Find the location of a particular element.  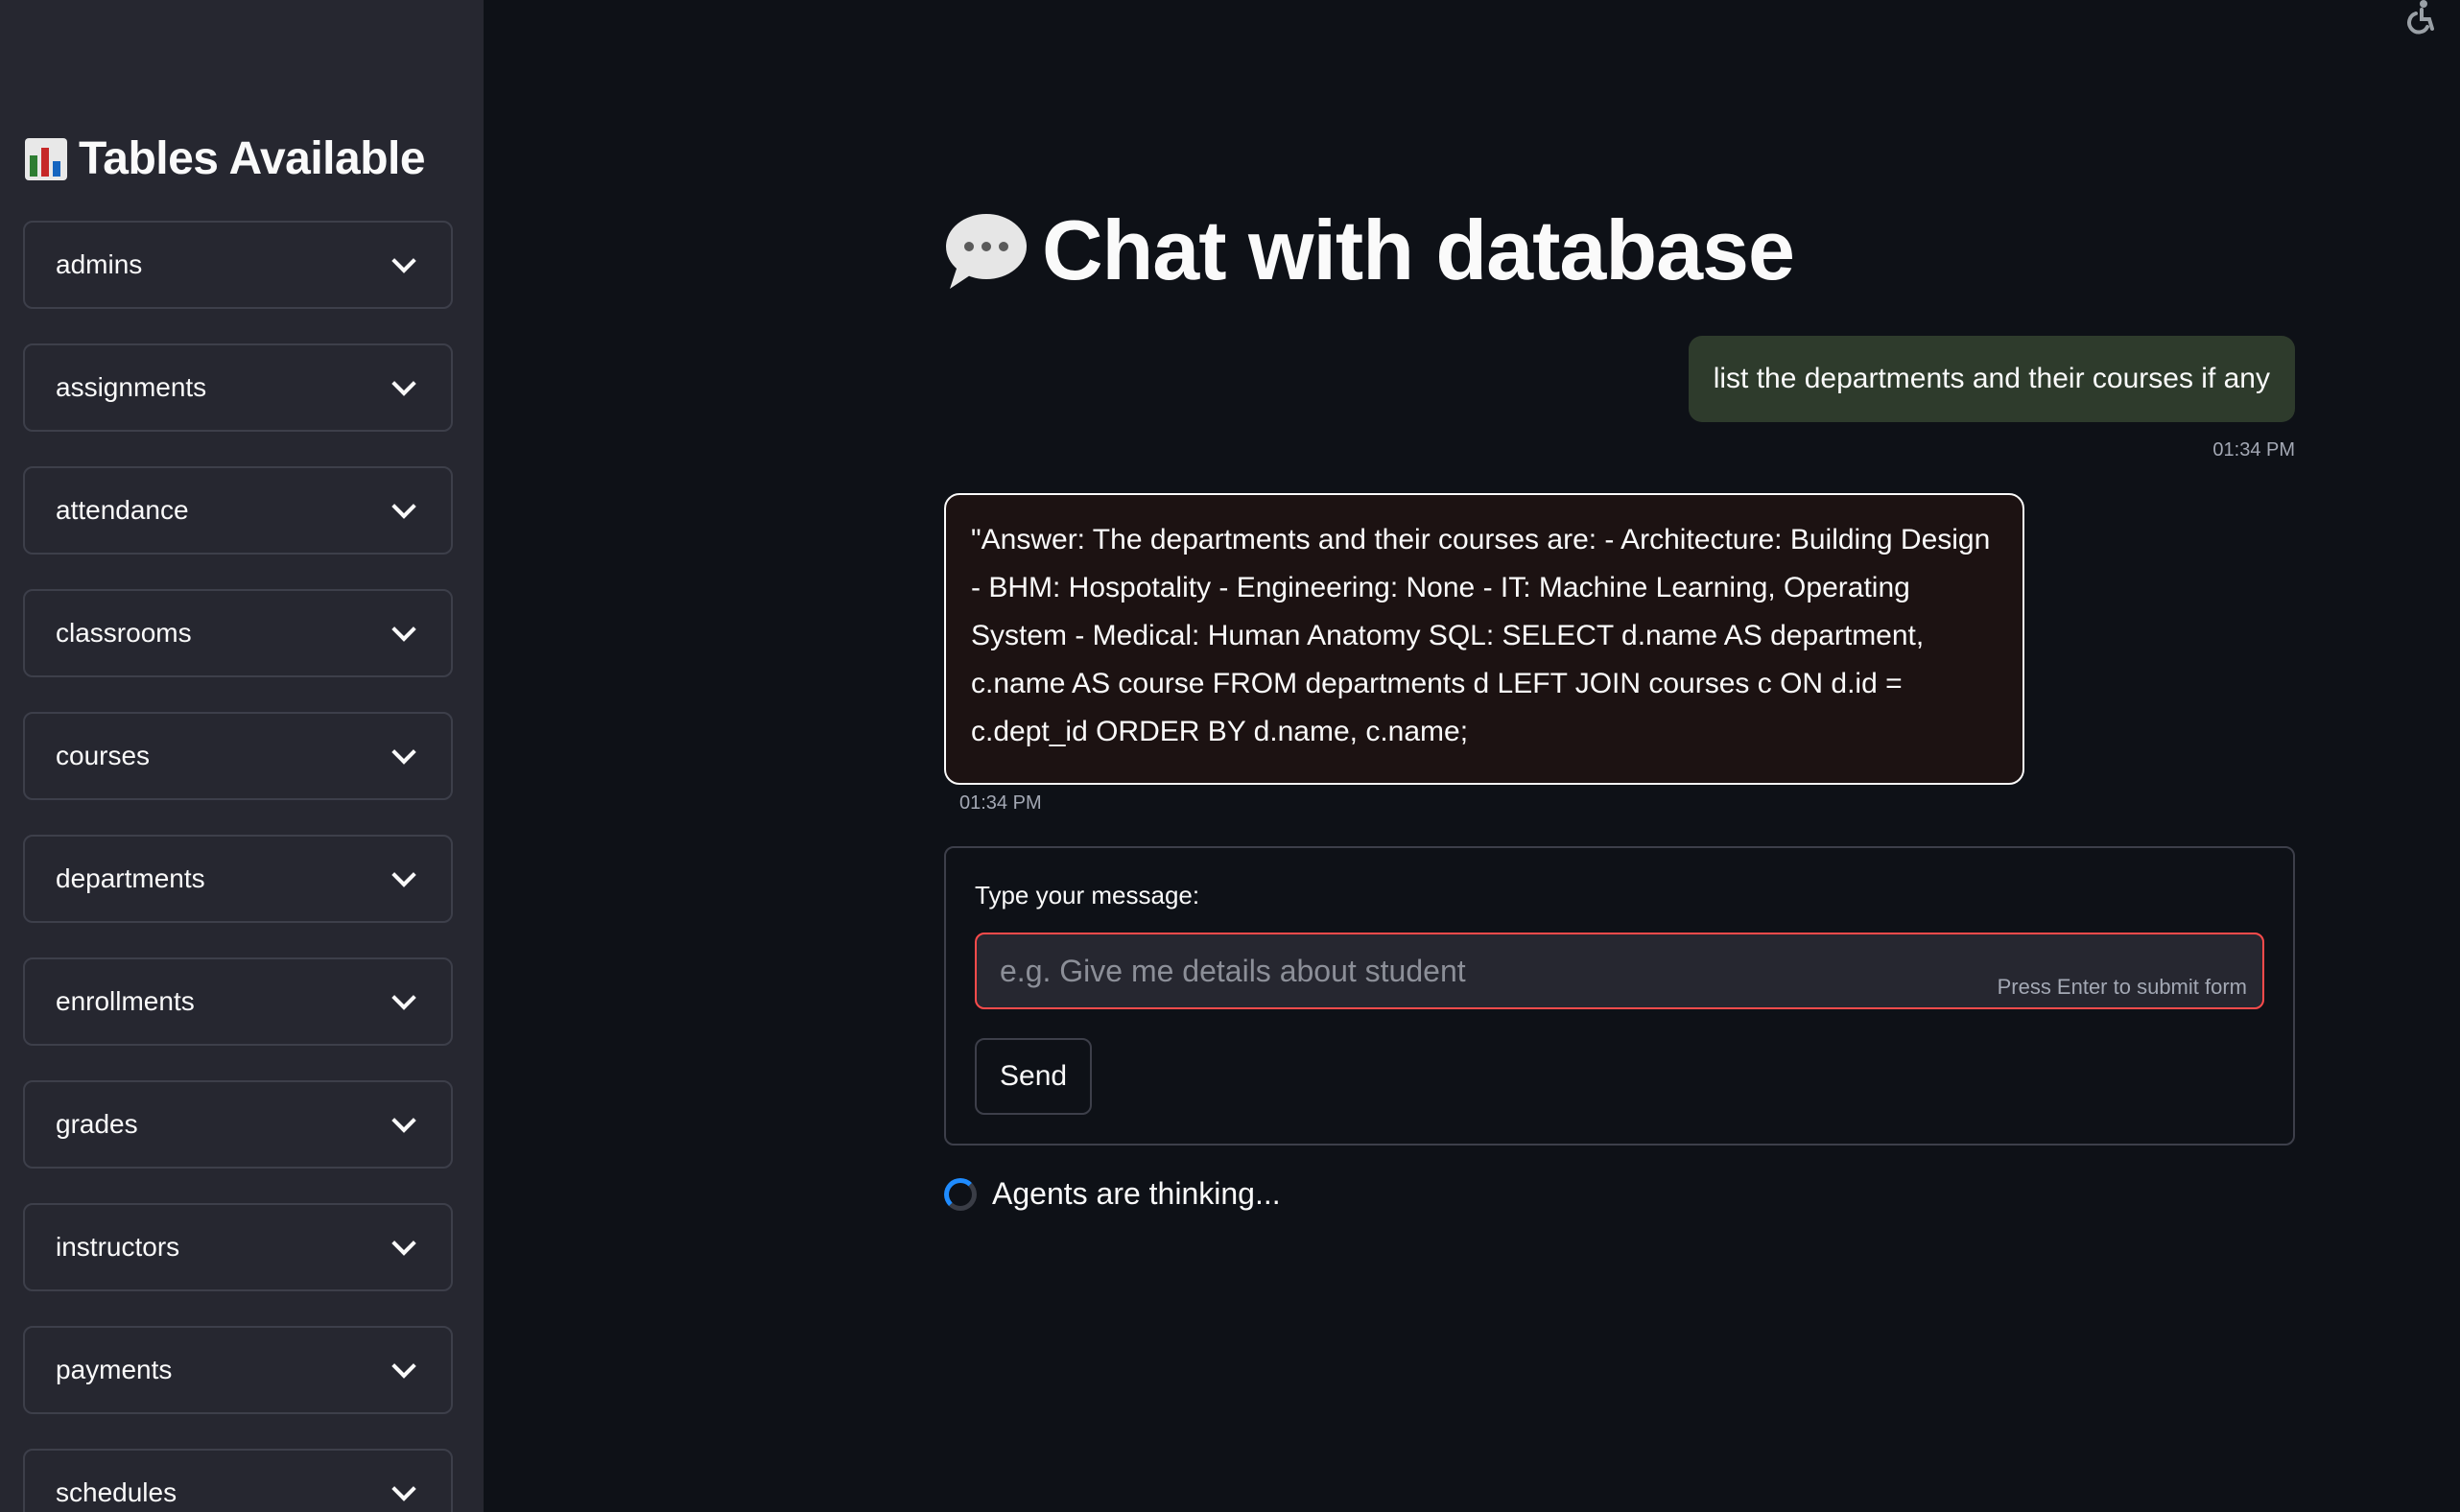

bar-chart-icon is located at coordinates (46, 158).